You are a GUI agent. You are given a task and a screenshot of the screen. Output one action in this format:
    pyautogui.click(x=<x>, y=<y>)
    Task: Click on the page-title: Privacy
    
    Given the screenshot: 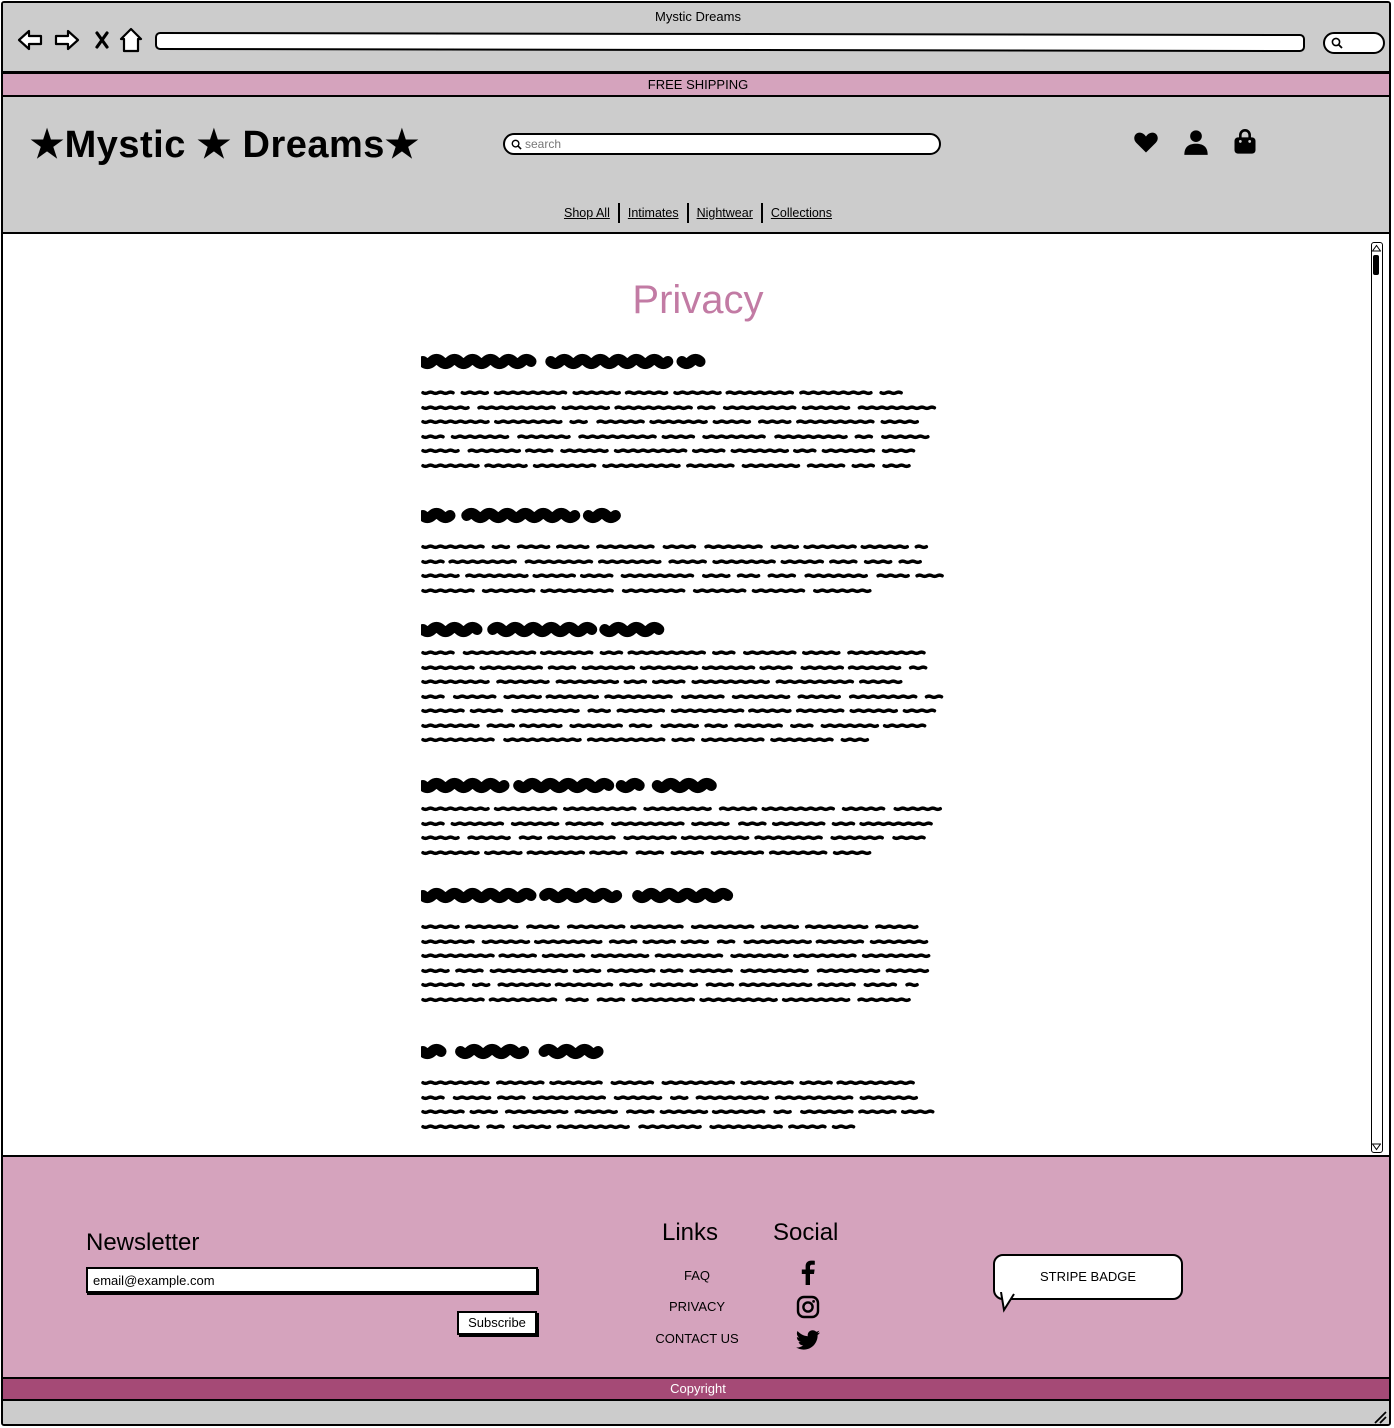 What is the action you would take?
    pyautogui.click(x=698, y=300)
    